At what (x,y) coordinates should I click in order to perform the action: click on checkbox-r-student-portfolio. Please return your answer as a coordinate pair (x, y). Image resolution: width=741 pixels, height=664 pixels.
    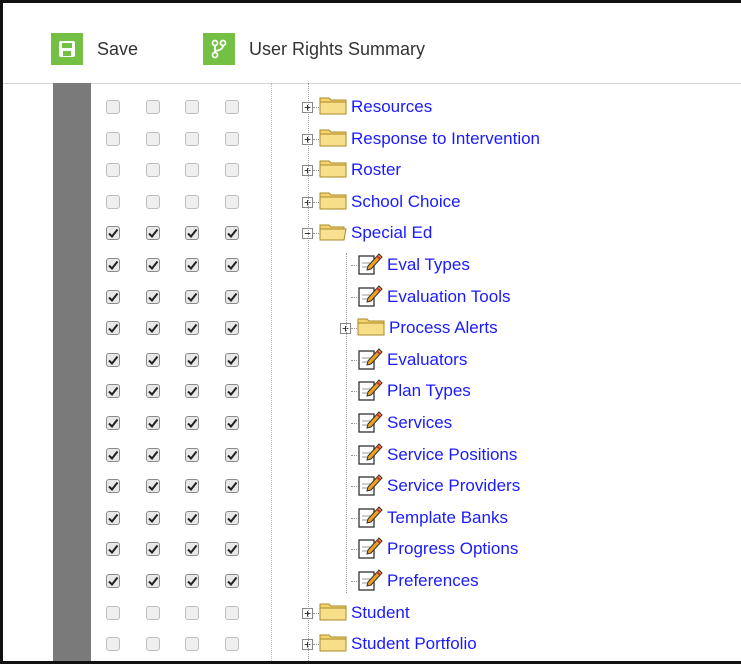
    Looking at the image, I should click on (113, 644).